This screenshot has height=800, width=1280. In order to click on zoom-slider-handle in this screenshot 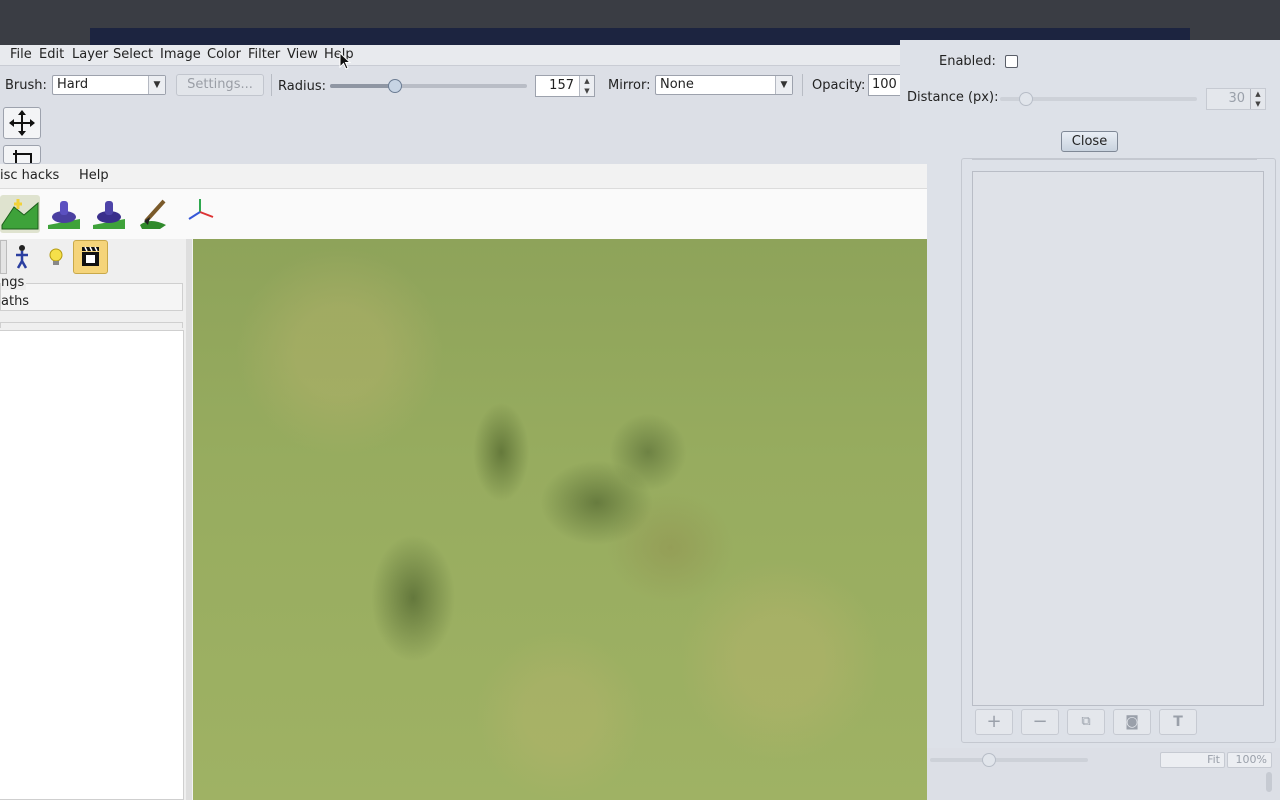, I will do `click(989, 760)`.